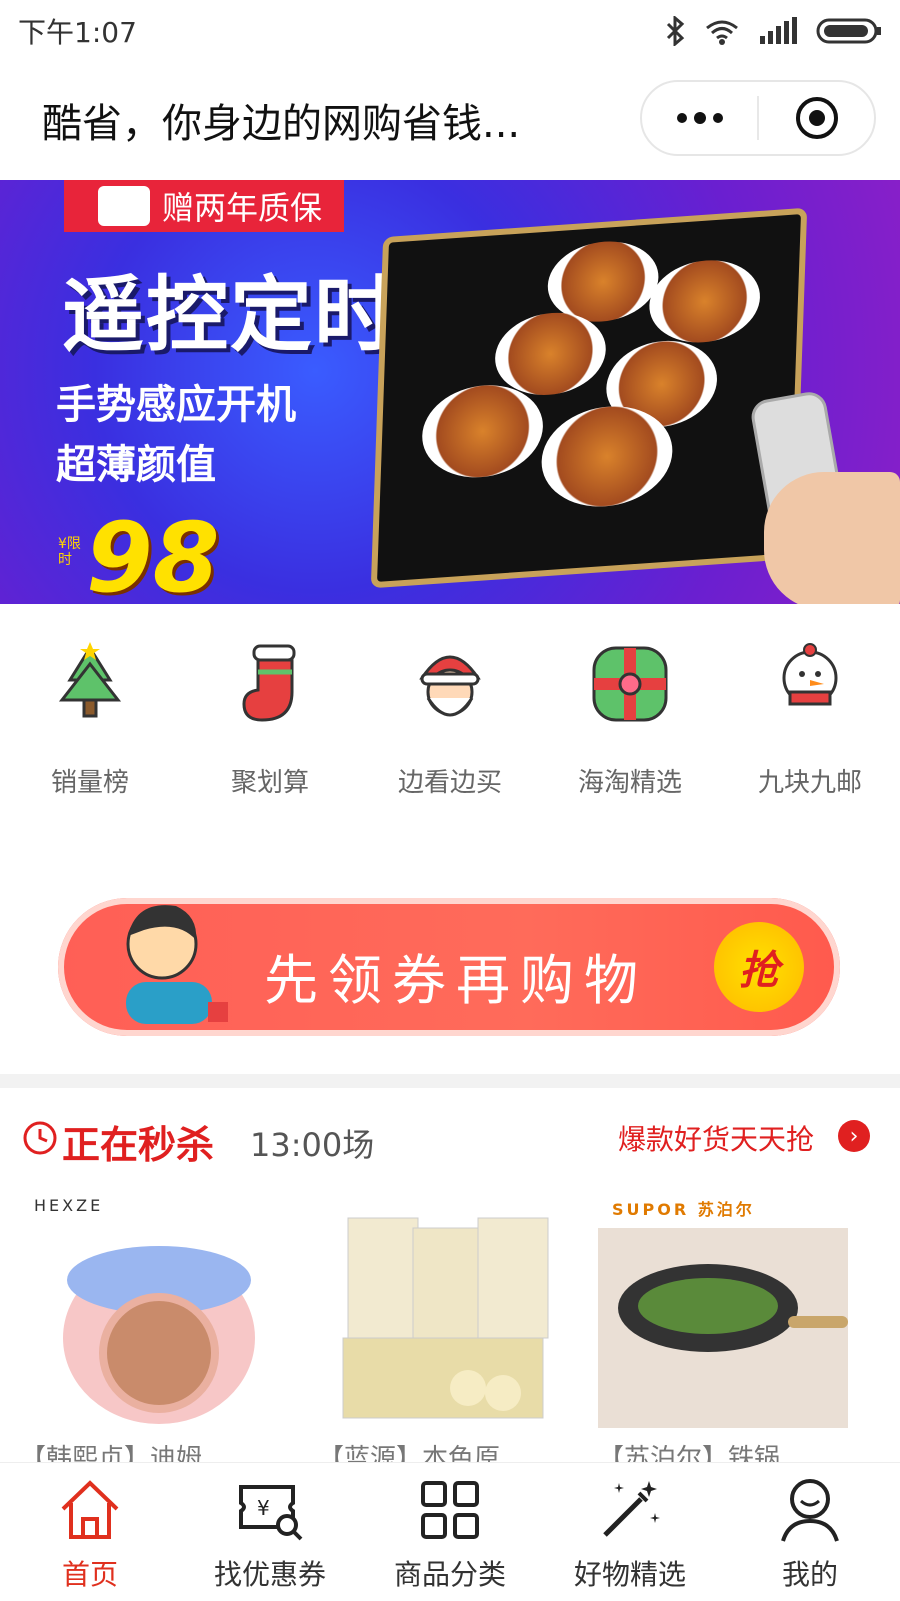 The height and width of the screenshot is (1601, 900). What do you see at coordinates (589, 398) in the screenshot?
I see `warming-tray-image` at bounding box center [589, 398].